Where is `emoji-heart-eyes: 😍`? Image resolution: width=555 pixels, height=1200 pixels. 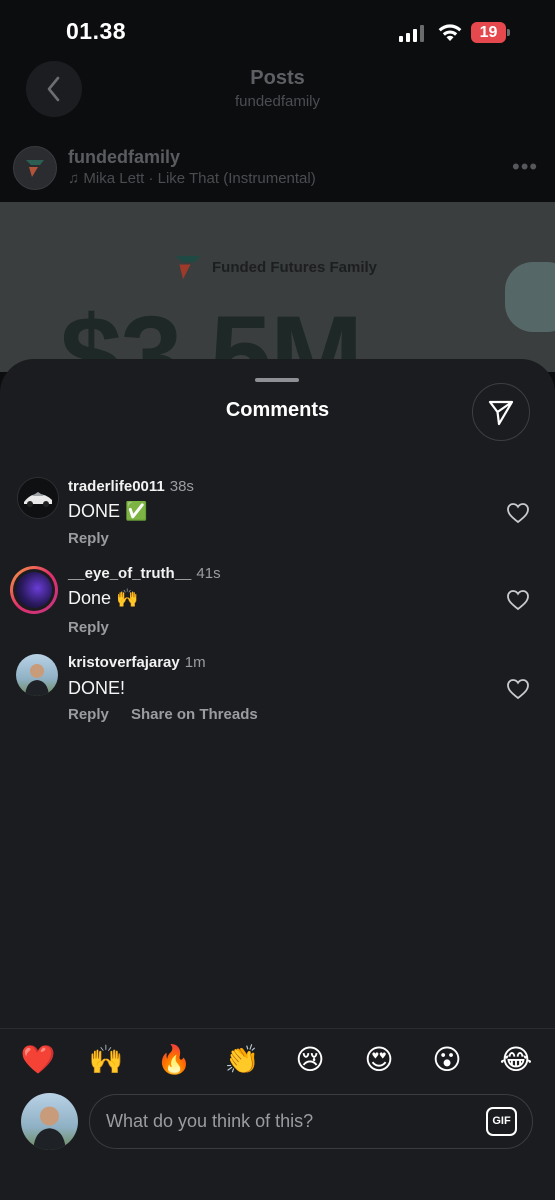
emoji-heart-eyes: 😍 is located at coordinates (379, 1060).